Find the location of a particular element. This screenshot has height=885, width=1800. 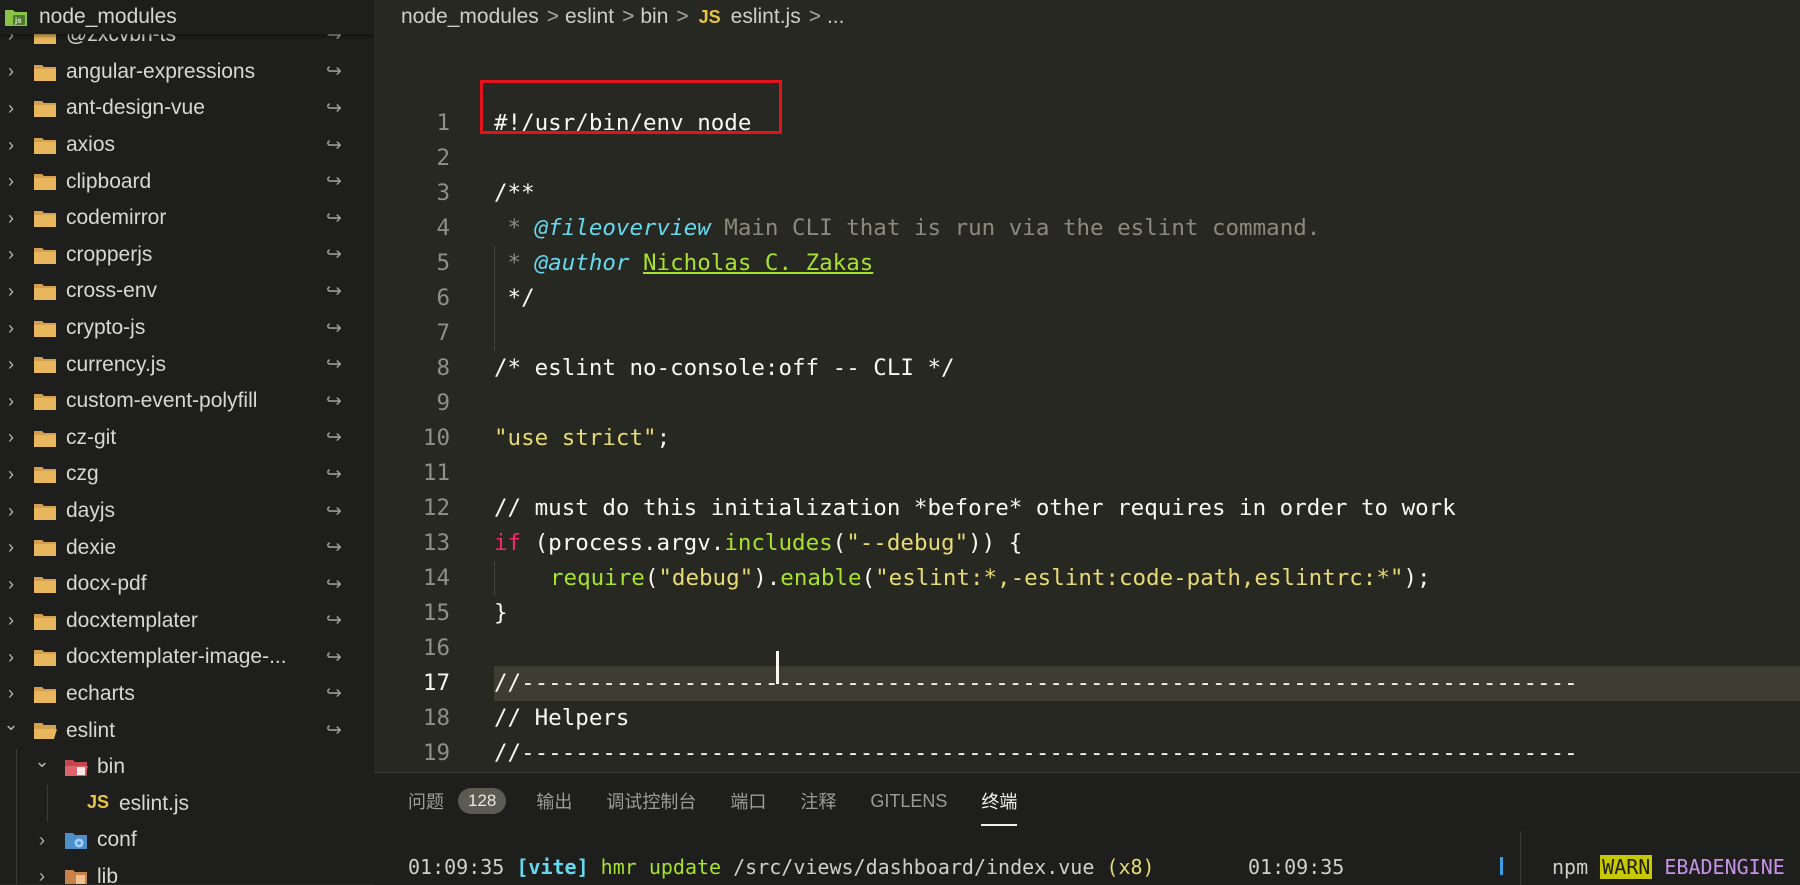

tab-output: 输出 is located at coordinates (554, 801).